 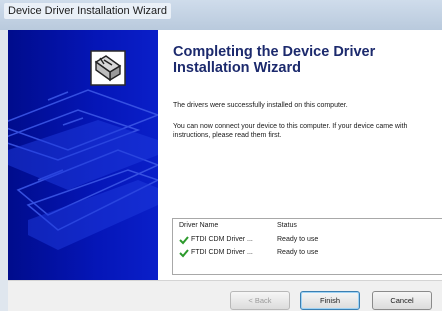 What do you see at coordinates (287, 225) in the screenshot?
I see `column-header-status: Status` at bounding box center [287, 225].